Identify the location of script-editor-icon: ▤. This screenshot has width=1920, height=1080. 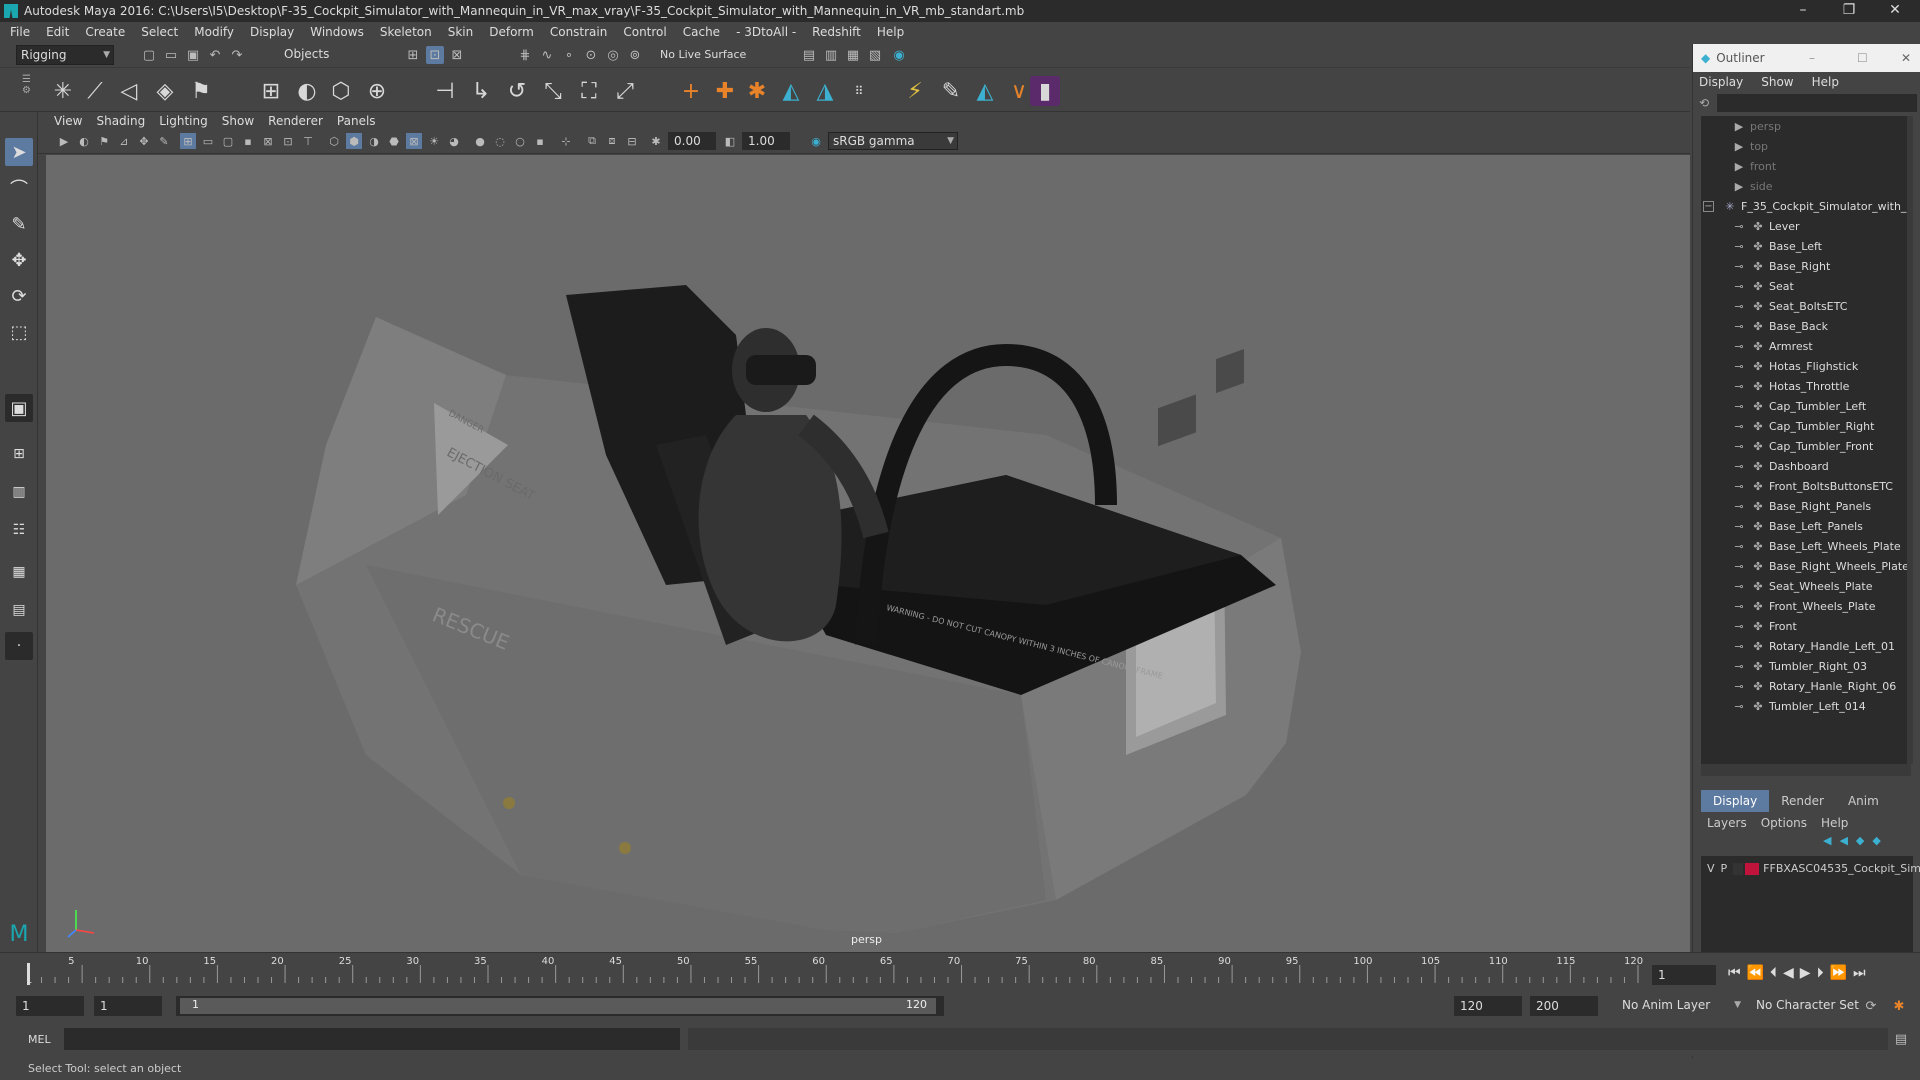
(1901, 1039).